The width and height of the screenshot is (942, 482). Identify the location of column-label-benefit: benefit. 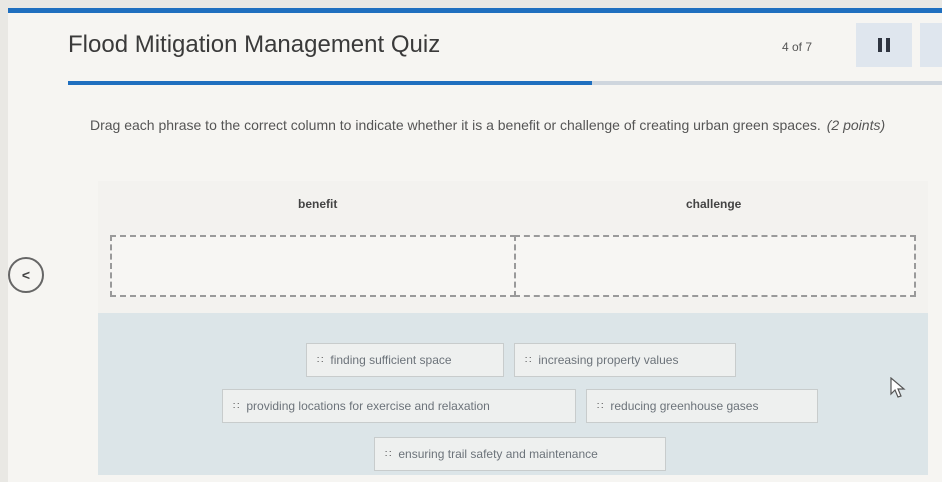
(318, 204).